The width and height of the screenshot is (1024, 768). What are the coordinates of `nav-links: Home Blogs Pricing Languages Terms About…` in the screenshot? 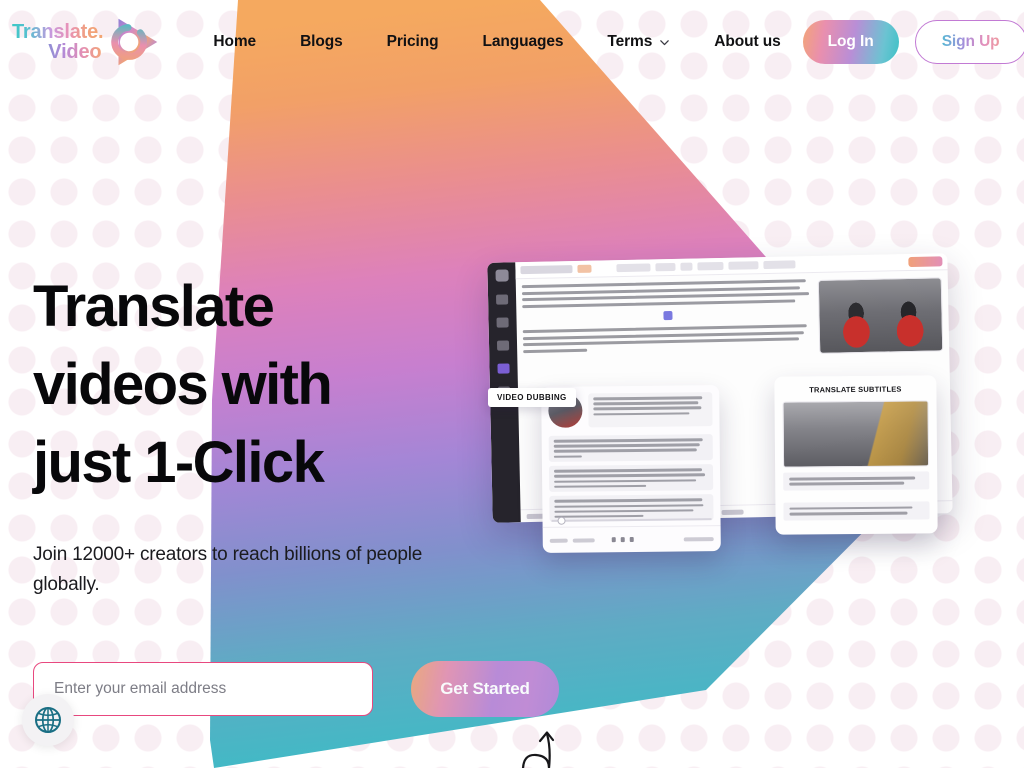 It's located at (496, 42).